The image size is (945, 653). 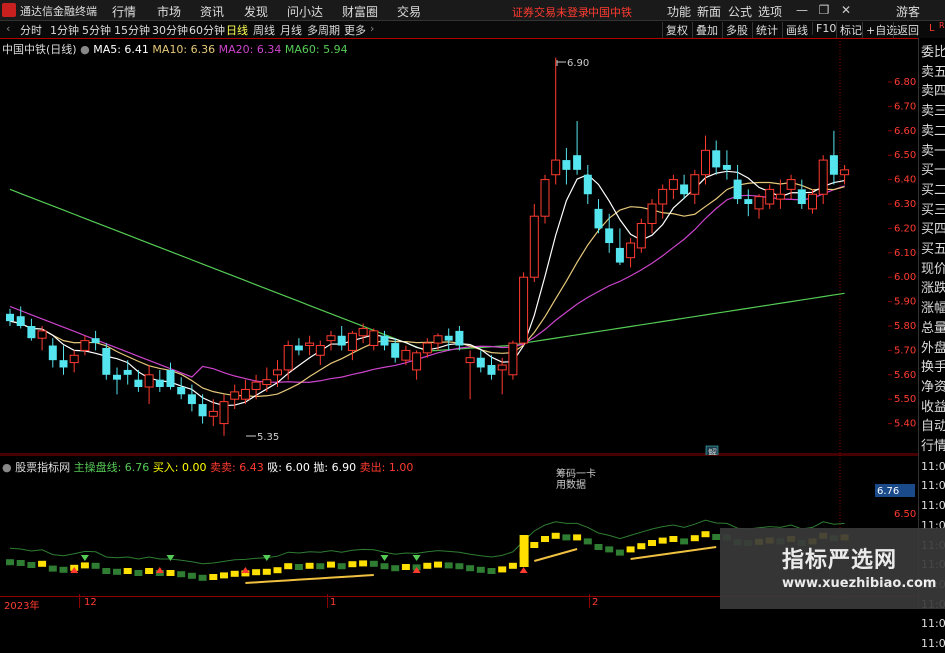 What do you see at coordinates (933, 111) in the screenshot?
I see `quote-panel-item: 卖三` at bounding box center [933, 111].